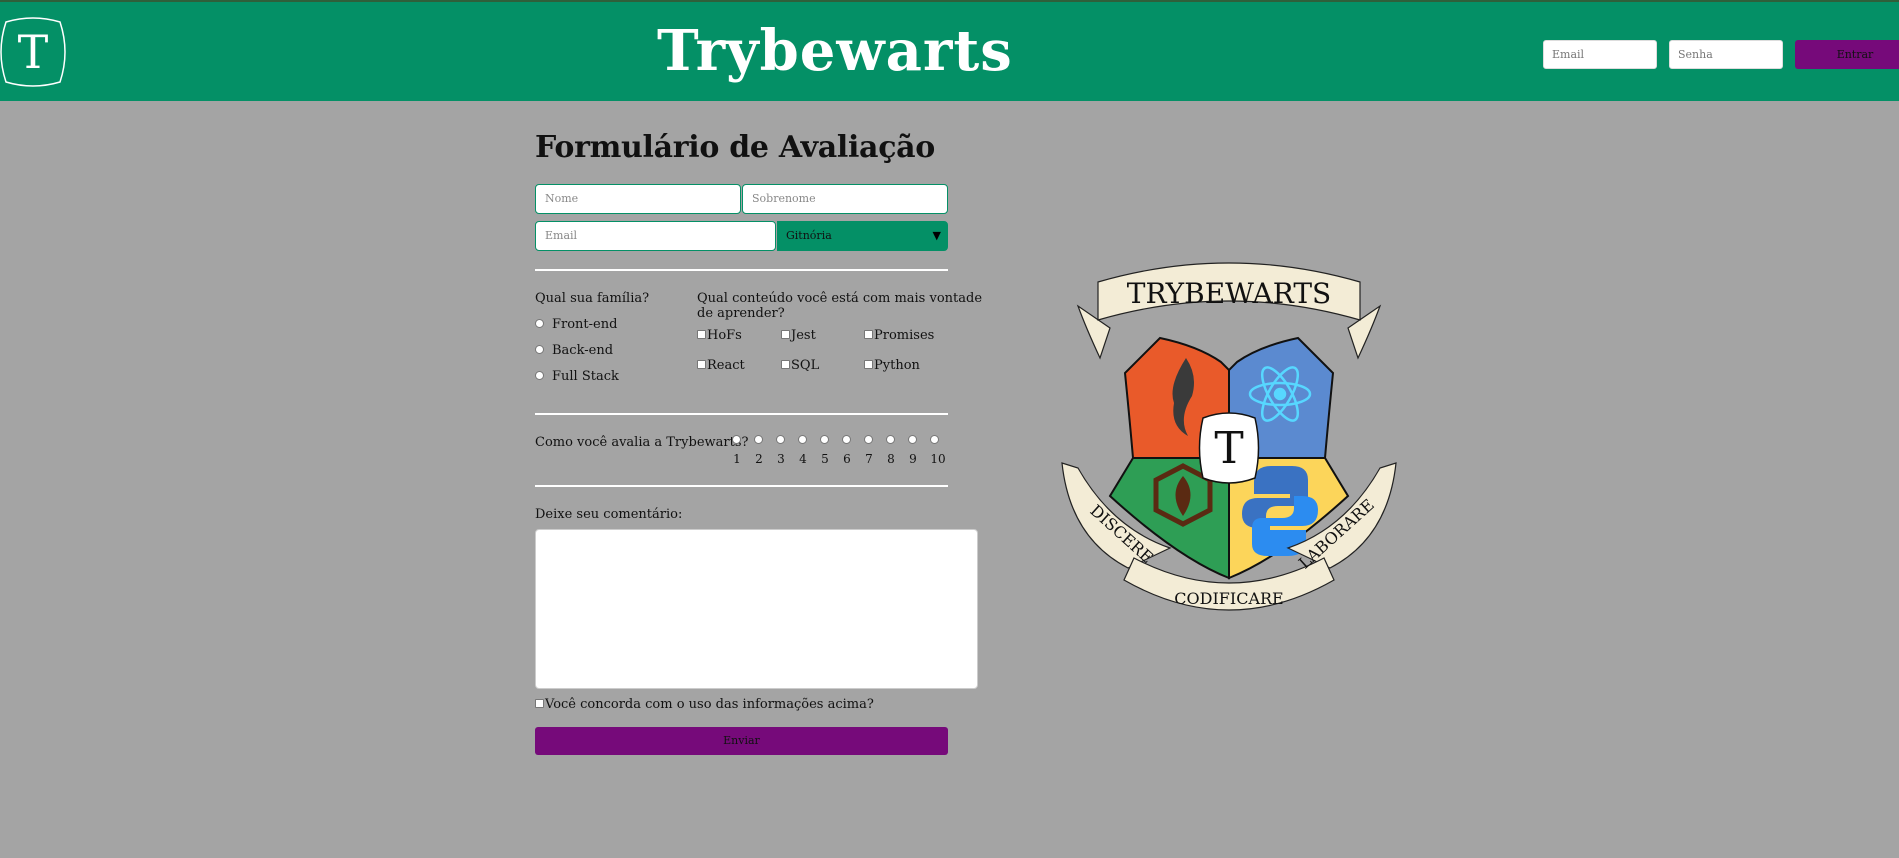 This screenshot has height=858, width=1899. I want to click on comment-label: Deixe seu comentário:, so click(609, 514).